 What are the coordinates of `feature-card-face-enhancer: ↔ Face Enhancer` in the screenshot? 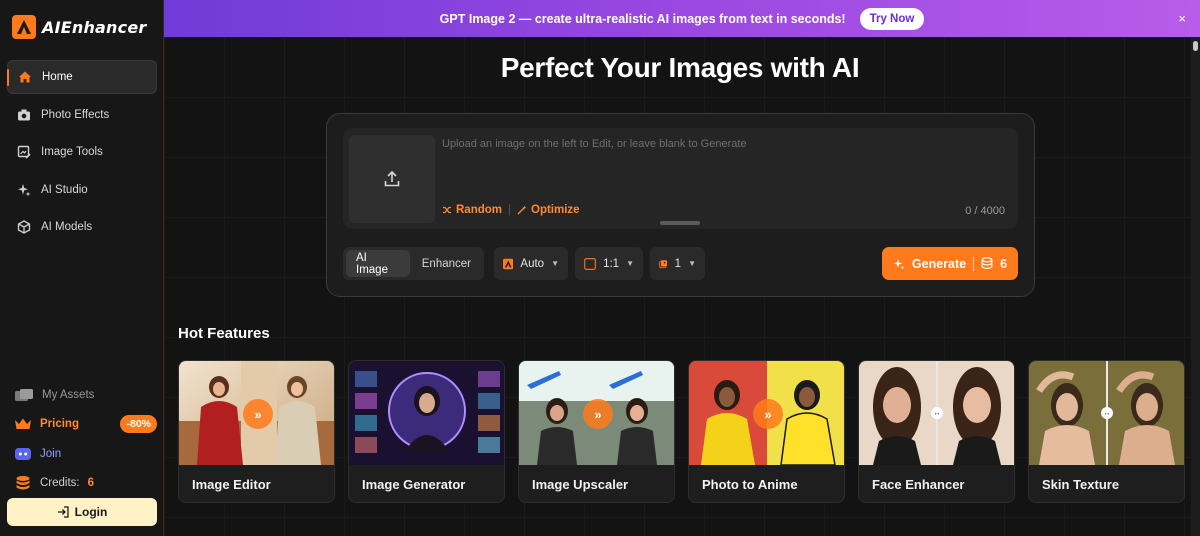 It's located at (936, 431).